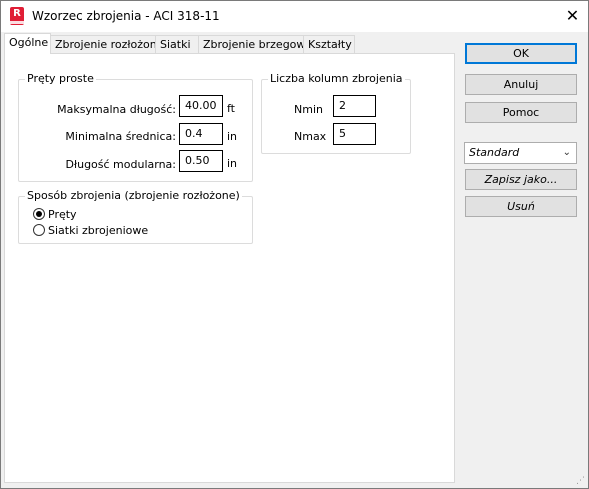 The image size is (589, 489). I want to click on nmin-field: 2, so click(354, 106).